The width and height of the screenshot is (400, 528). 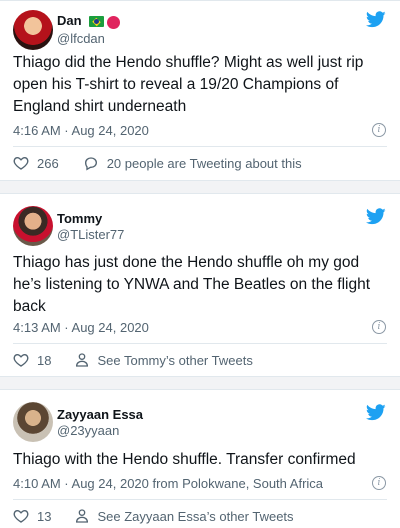 I want to click on tweet-timestamp: 4:13 AM · Aug 24, 2020, so click(x=81, y=327).